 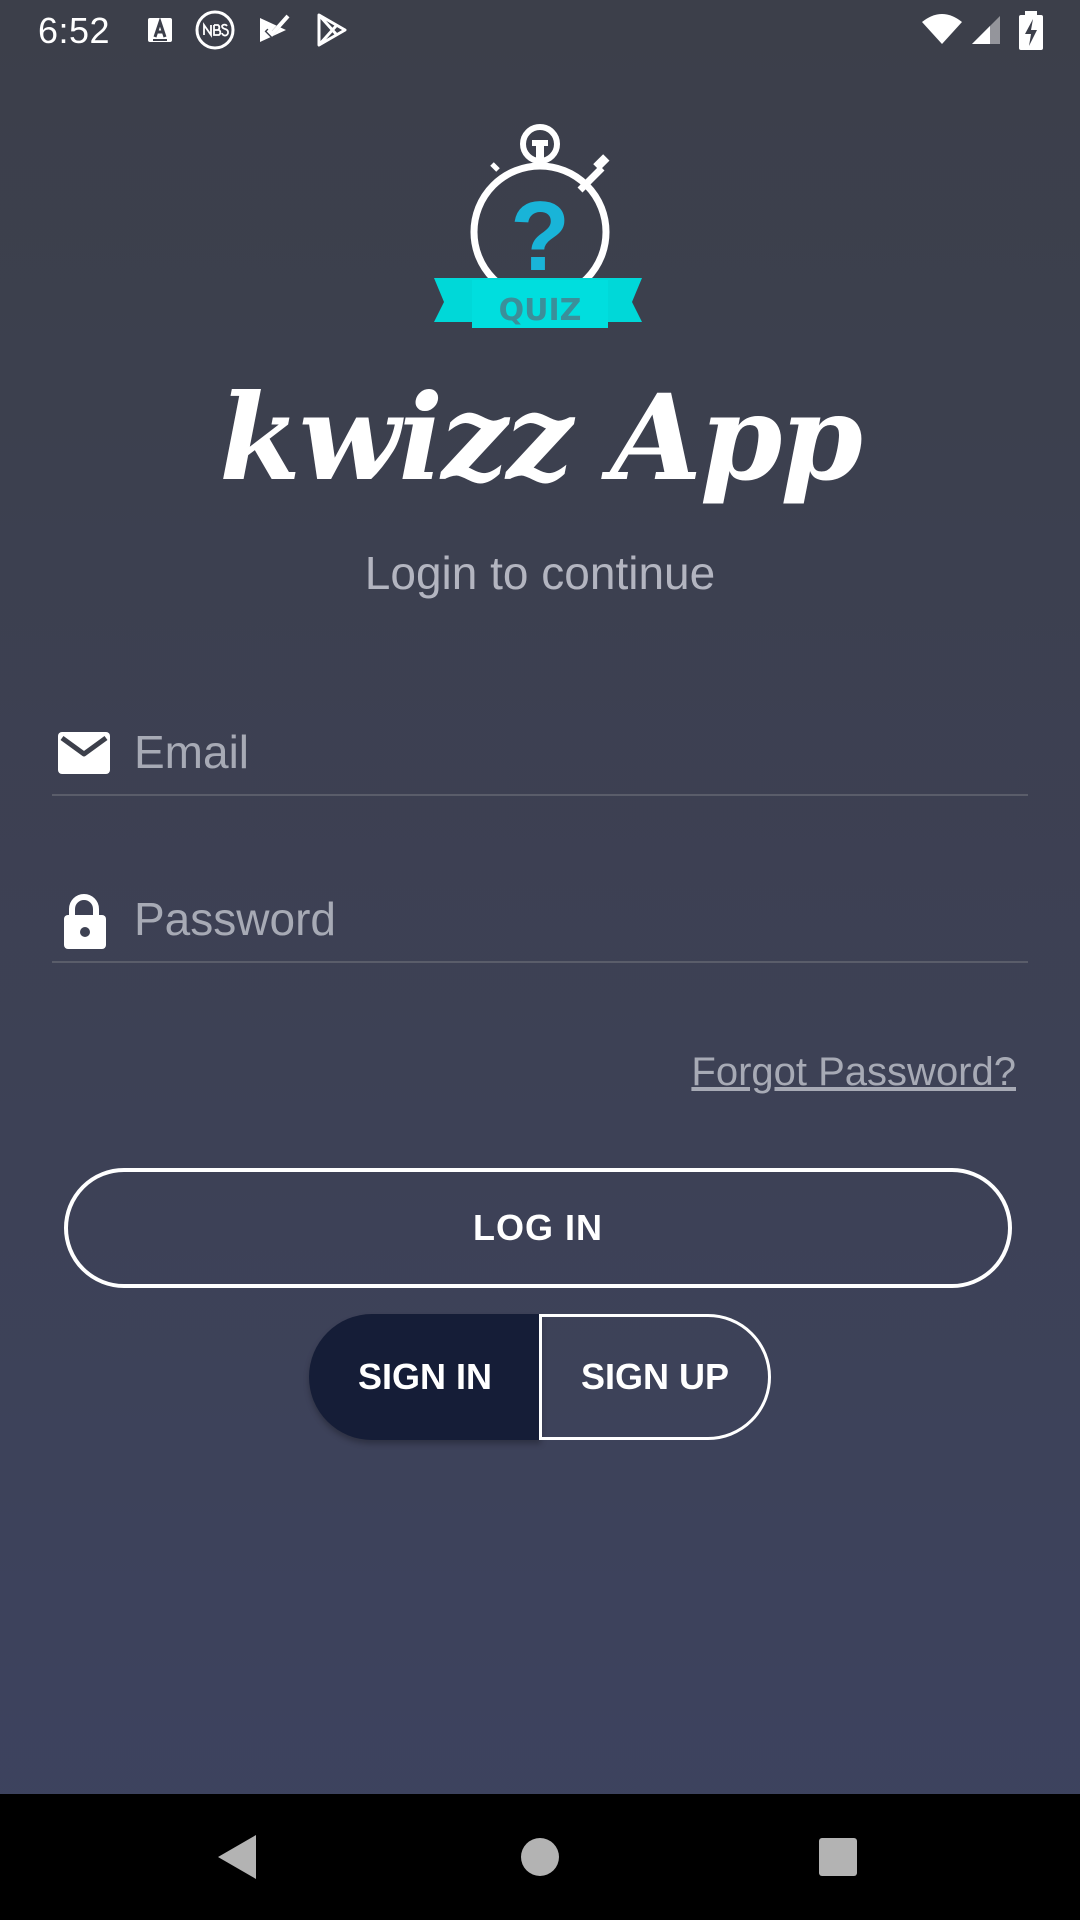 What do you see at coordinates (85, 921) in the screenshot?
I see `lock-icon` at bounding box center [85, 921].